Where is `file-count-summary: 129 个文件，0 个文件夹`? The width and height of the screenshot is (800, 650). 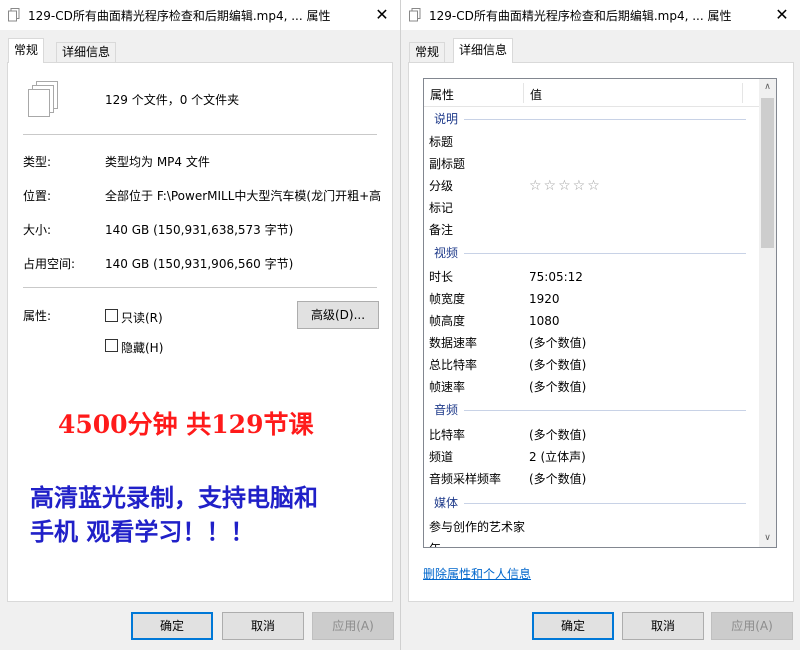
file-count-summary: 129 个文件，0 个文件夹 is located at coordinates (172, 100).